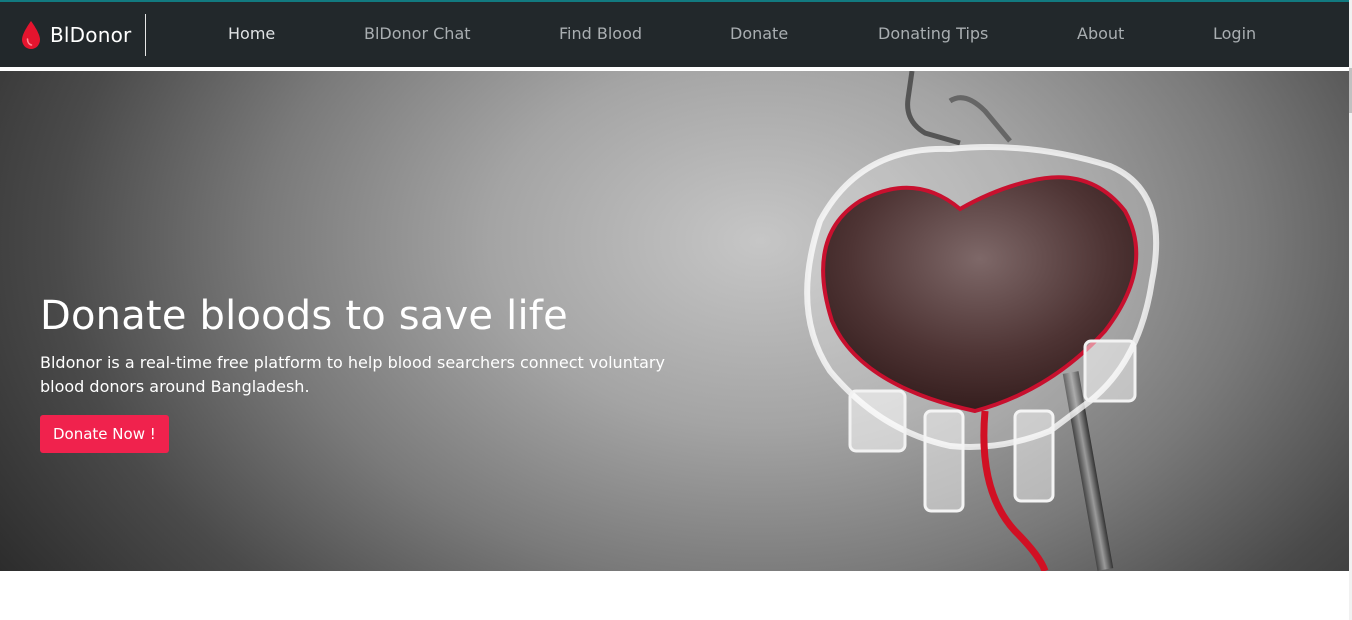 The height and width of the screenshot is (620, 1352). I want to click on nav-donating-tips: Donating Tips, so click(933, 34).